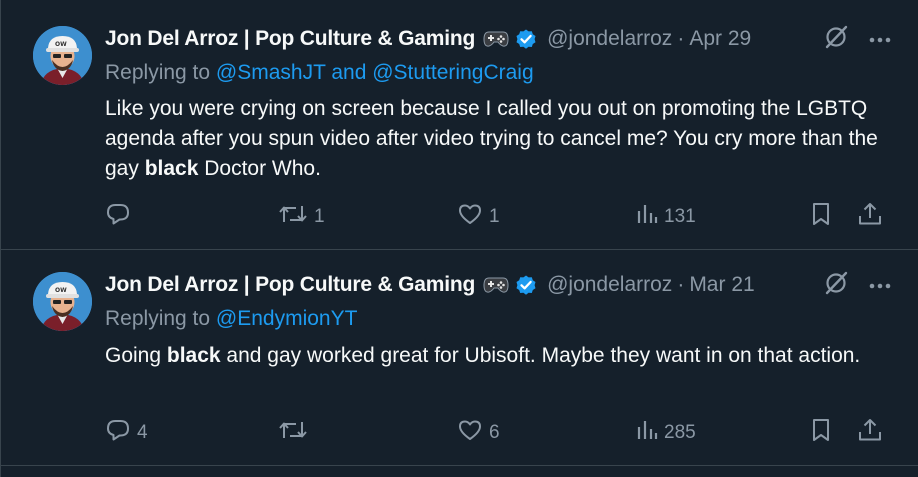 This screenshot has width=918, height=477. I want to click on like-count: 1, so click(494, 216).